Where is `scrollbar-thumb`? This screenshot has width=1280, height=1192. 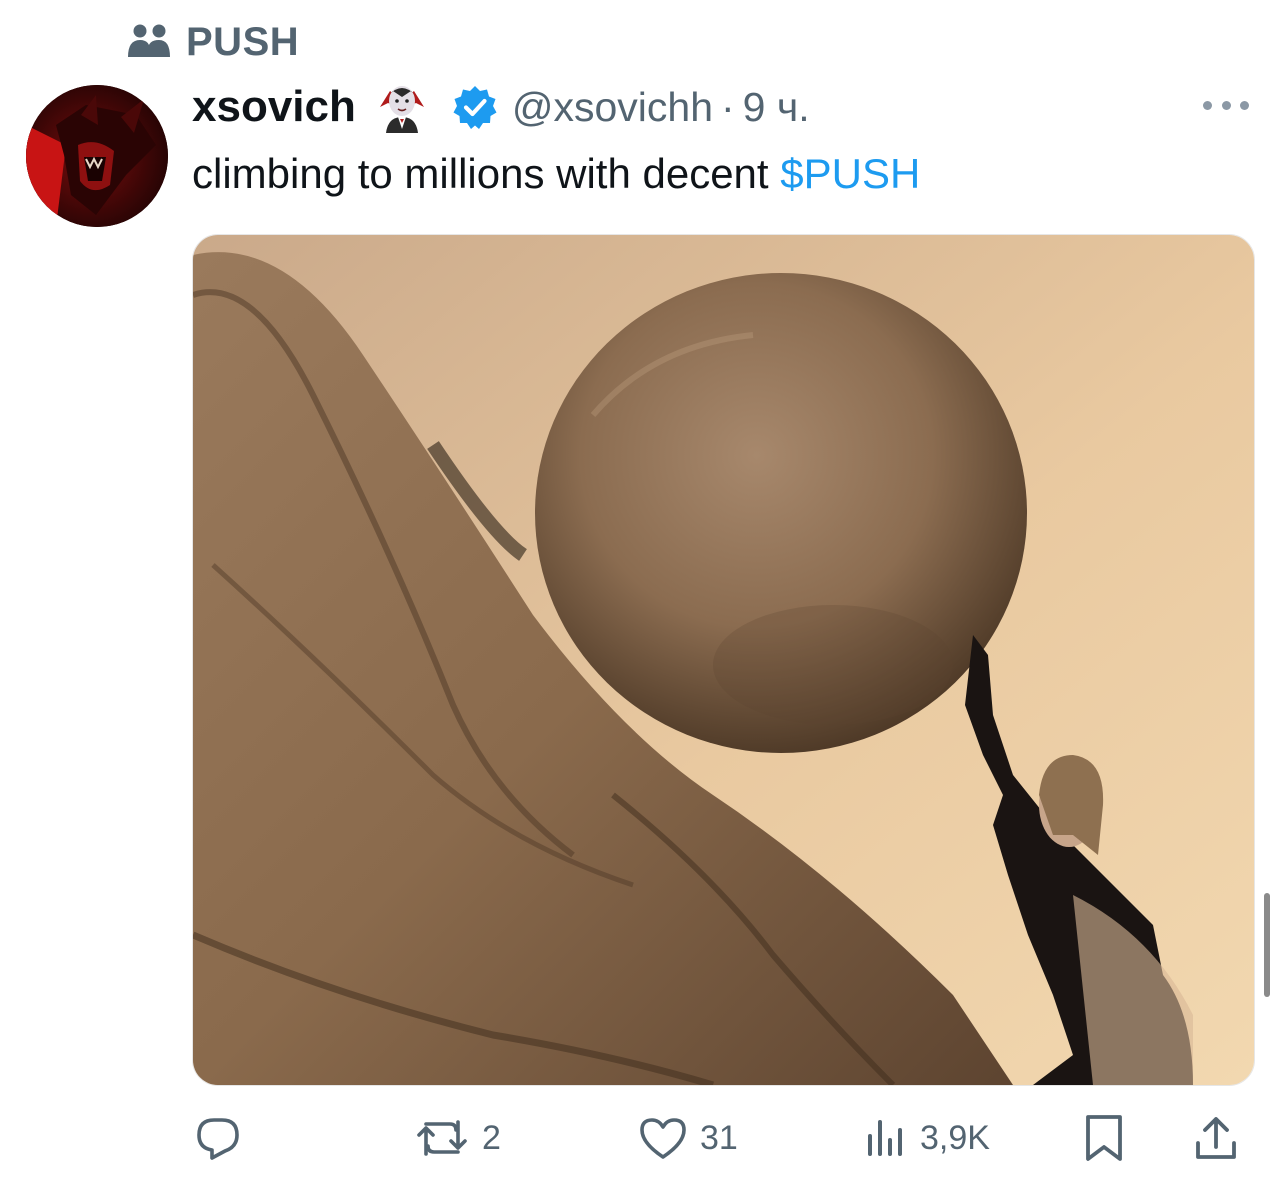 scrollbar-thumb is located at coordinates (1267, 945).